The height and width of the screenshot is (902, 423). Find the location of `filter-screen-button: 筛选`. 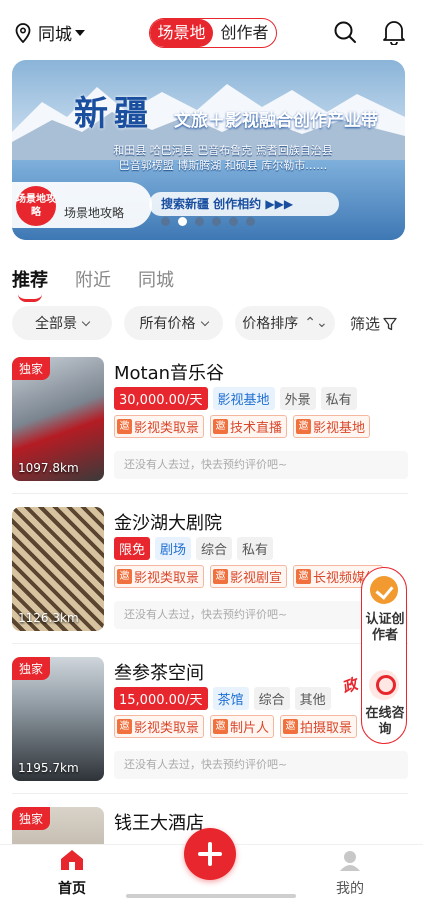

filter-screen-button: 筛选 is located at coordinates (373, 323).